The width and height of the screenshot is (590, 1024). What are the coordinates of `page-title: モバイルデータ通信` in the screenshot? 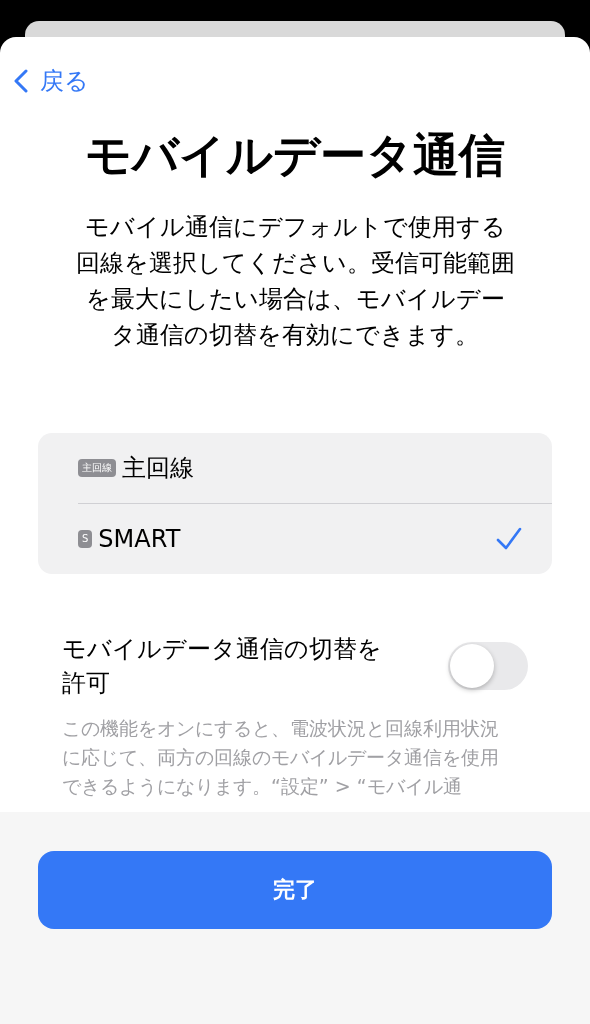 It's located at (295, 155).